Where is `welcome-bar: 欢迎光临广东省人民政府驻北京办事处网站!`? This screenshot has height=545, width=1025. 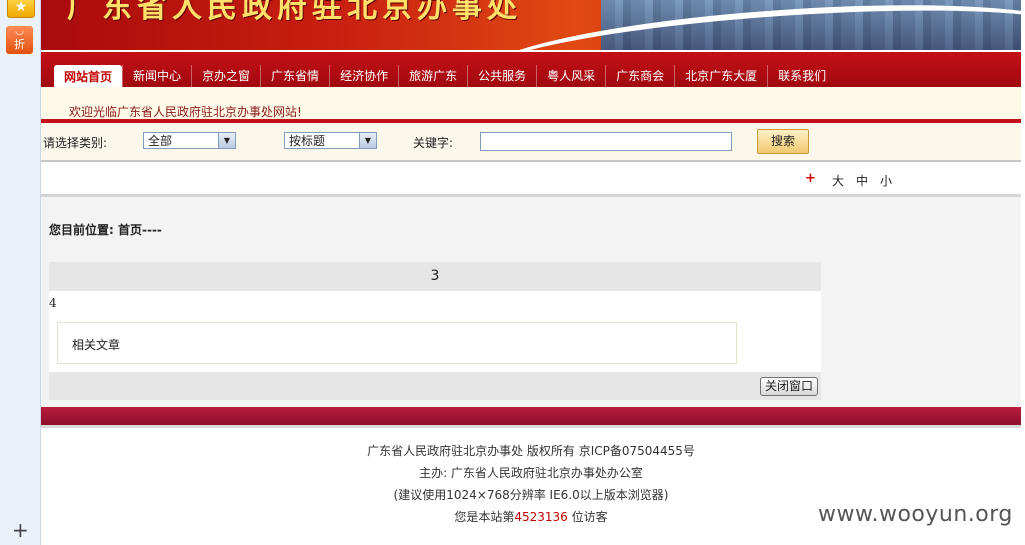
welcome-bar: 欢迎光临广东省人民政府驻北京办事处网站! is located at coordinates (531, 105).